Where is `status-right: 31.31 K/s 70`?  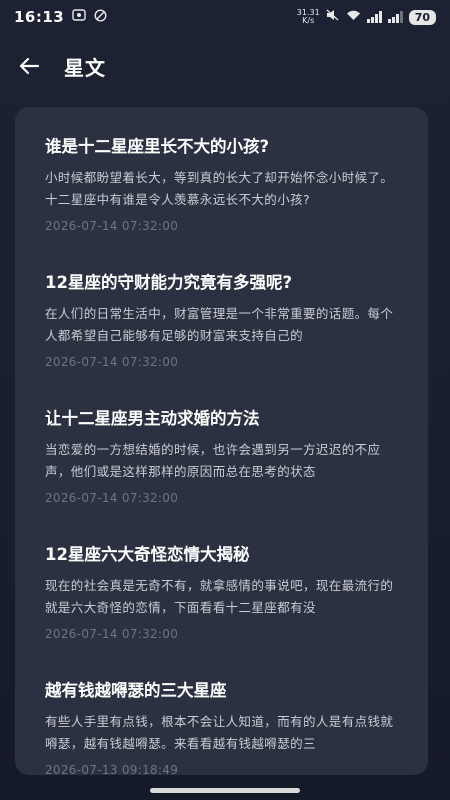 status-right: 31.31 K/s 70 is located at coordinates (366, 17).